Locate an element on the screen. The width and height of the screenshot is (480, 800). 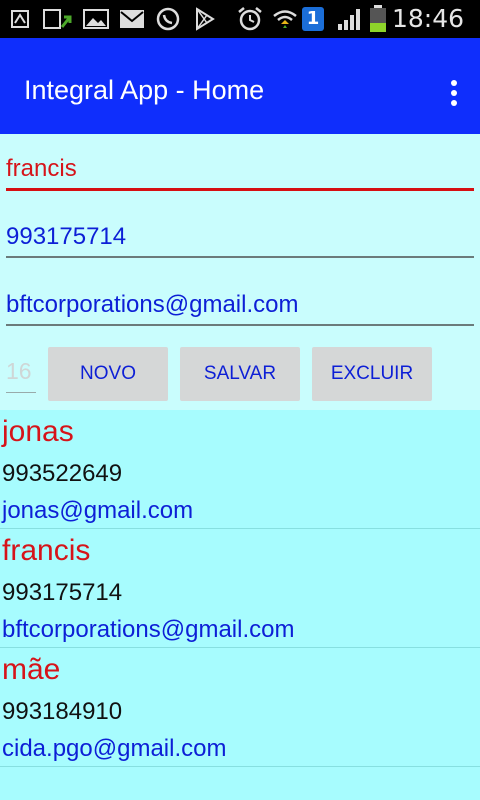
status-time: 18:46 is located at coordinates (427, 18).